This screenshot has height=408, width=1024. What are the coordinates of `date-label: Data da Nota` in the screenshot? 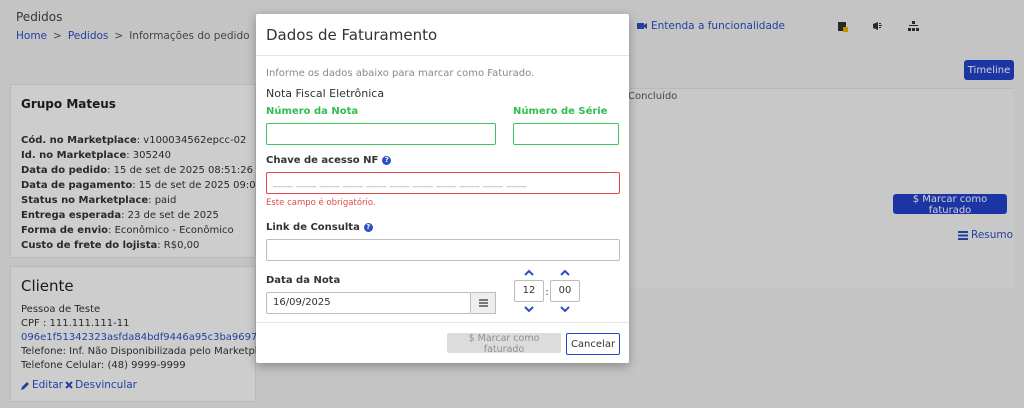 It's located at (303, 280).